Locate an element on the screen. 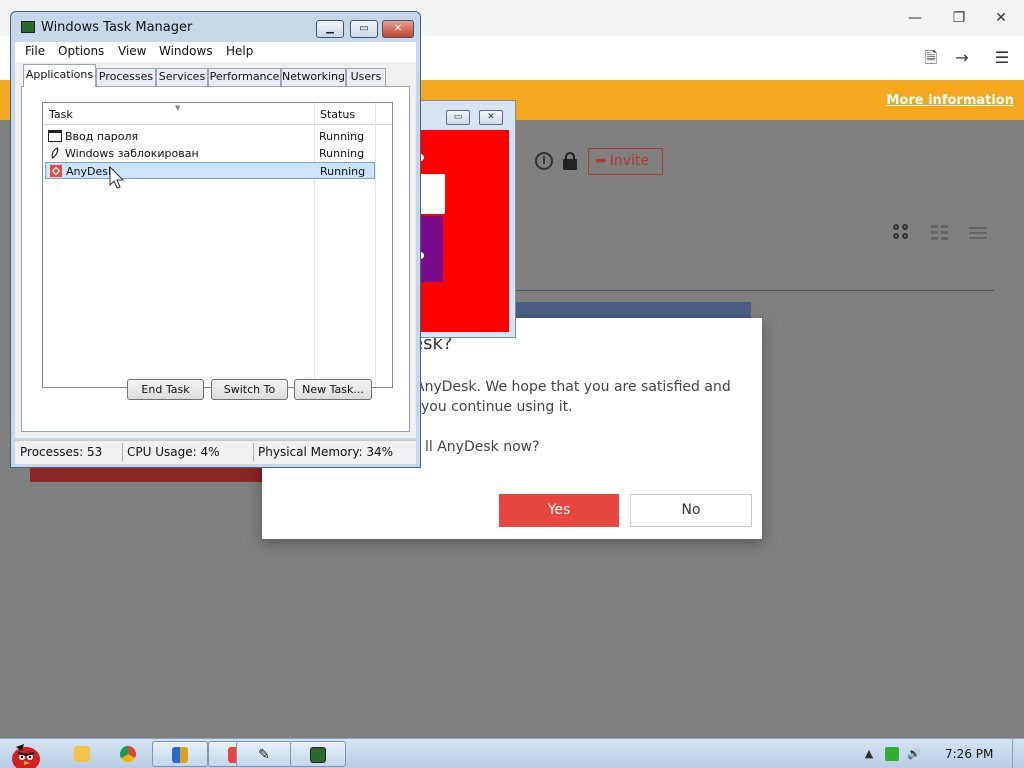 Image resolution: width=1024 pixels, height=768 pixels. feather-icon: ✎ is located at coordinates (264, 755).